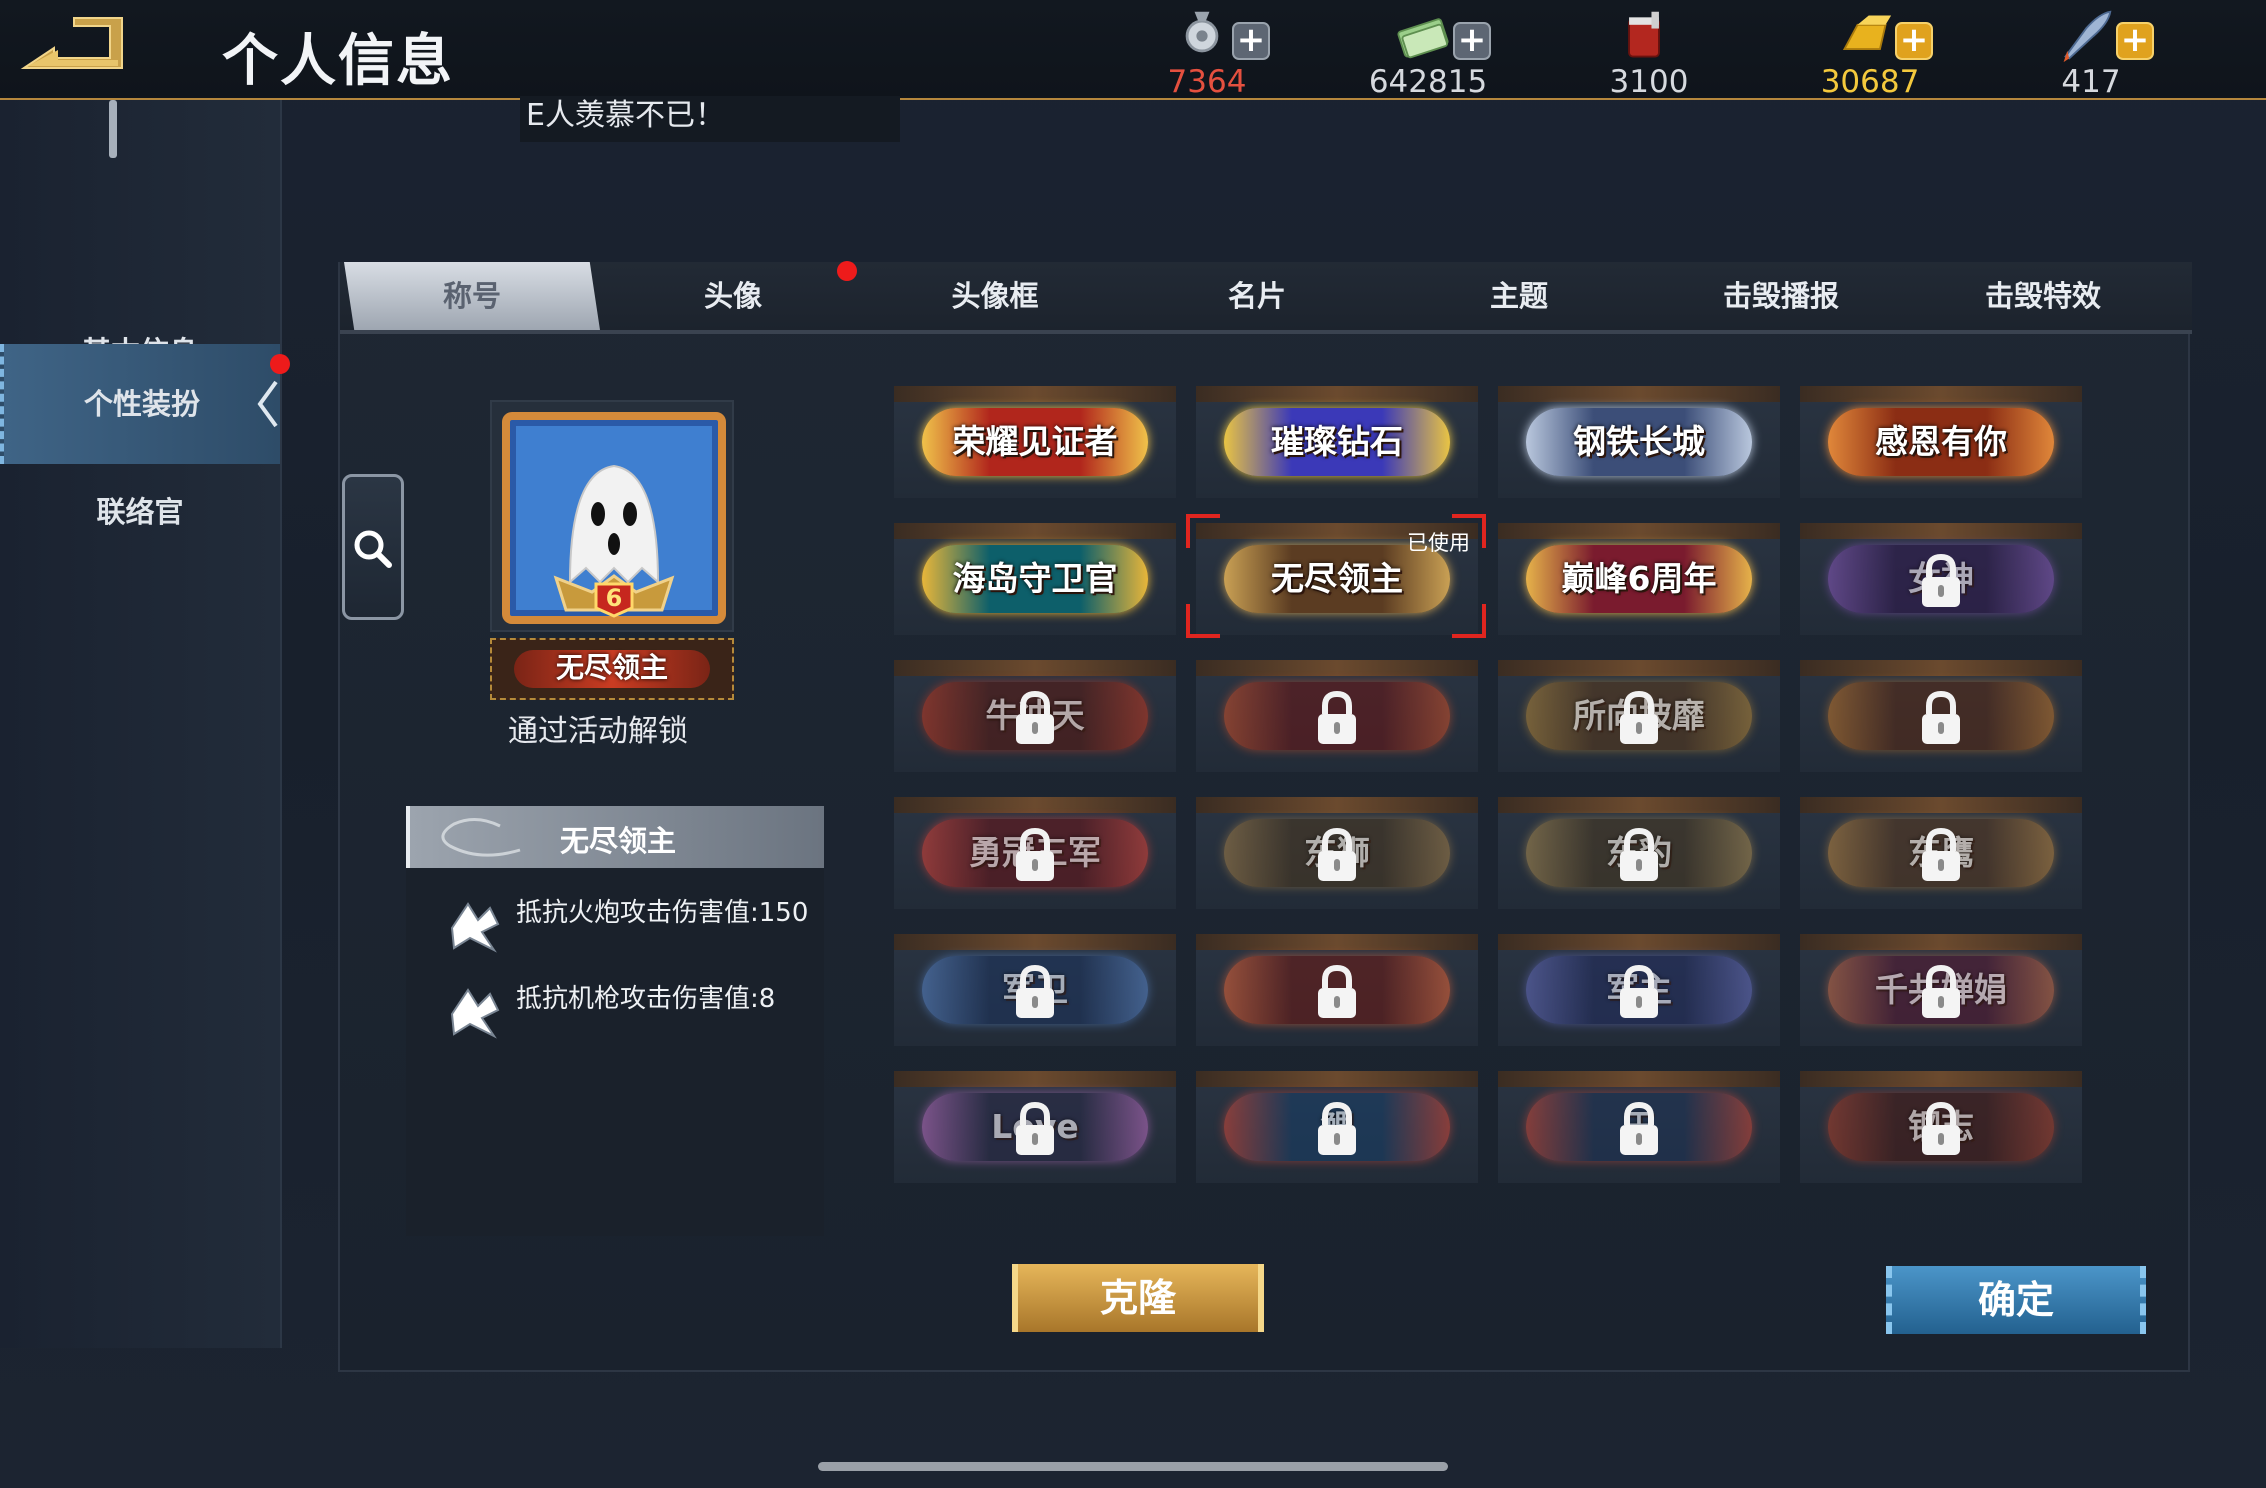 This screenshot has width=2266, height=1488. Describe the element at coordinates (662, 913) in the screenshot. I see `attribute-text: 抵抗火炮攻击伤害值:150` at that location.